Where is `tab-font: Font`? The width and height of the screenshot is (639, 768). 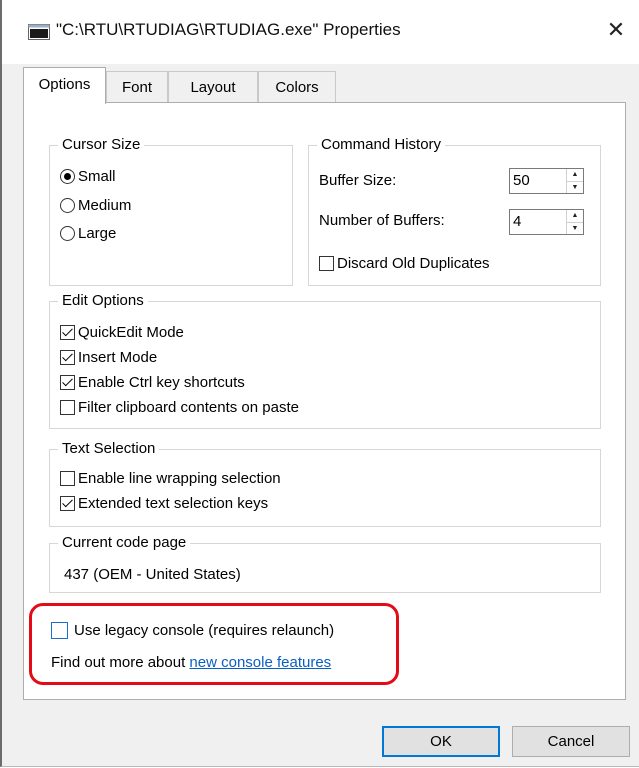 tab-font: Font is located at coordinates (137, 86).